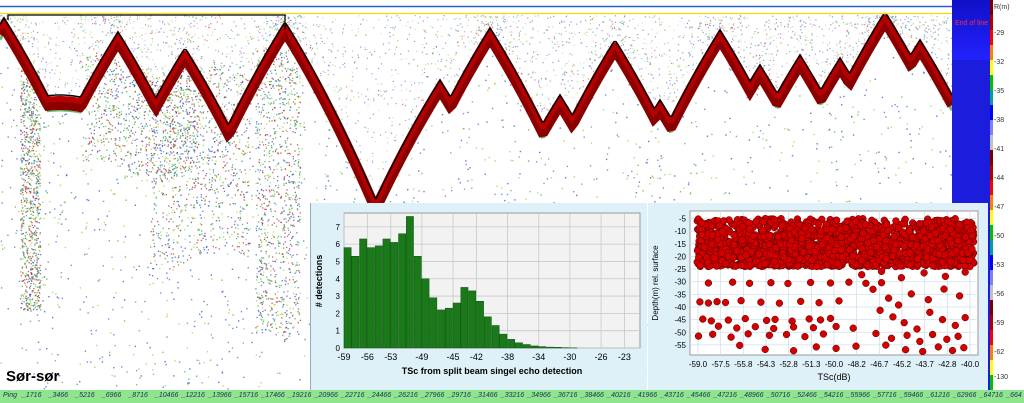 The image size is (1024, 403). What do you see at coordinates (338, 227) in the screenshot?
I see `histogram-y-tick: 7` at bounding box center [338, 227].